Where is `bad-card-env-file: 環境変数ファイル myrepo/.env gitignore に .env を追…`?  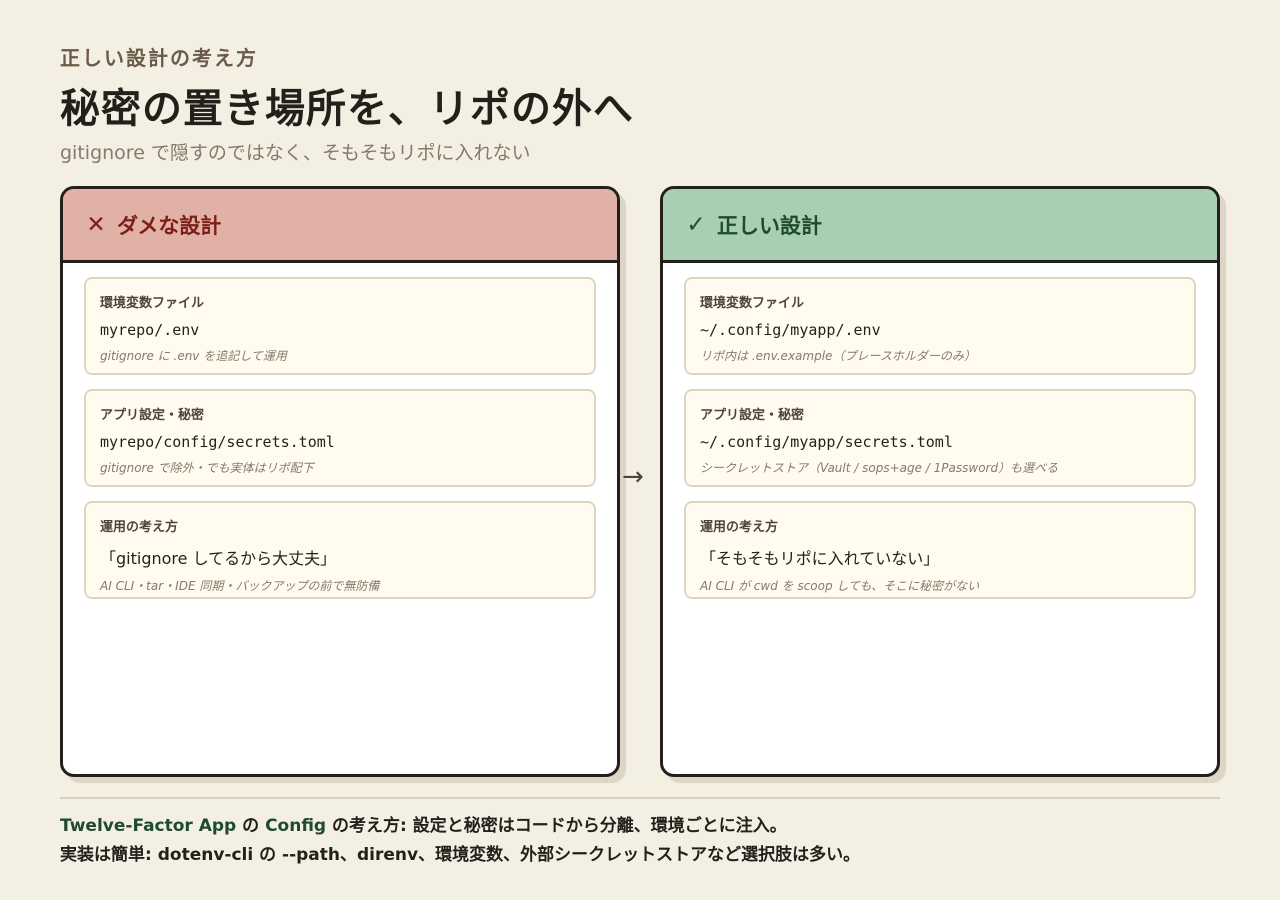 bad-card-env-file: 環境変数ファイル myrepo/.env gitignore に .env を追… is located at coordinates (340, 326).